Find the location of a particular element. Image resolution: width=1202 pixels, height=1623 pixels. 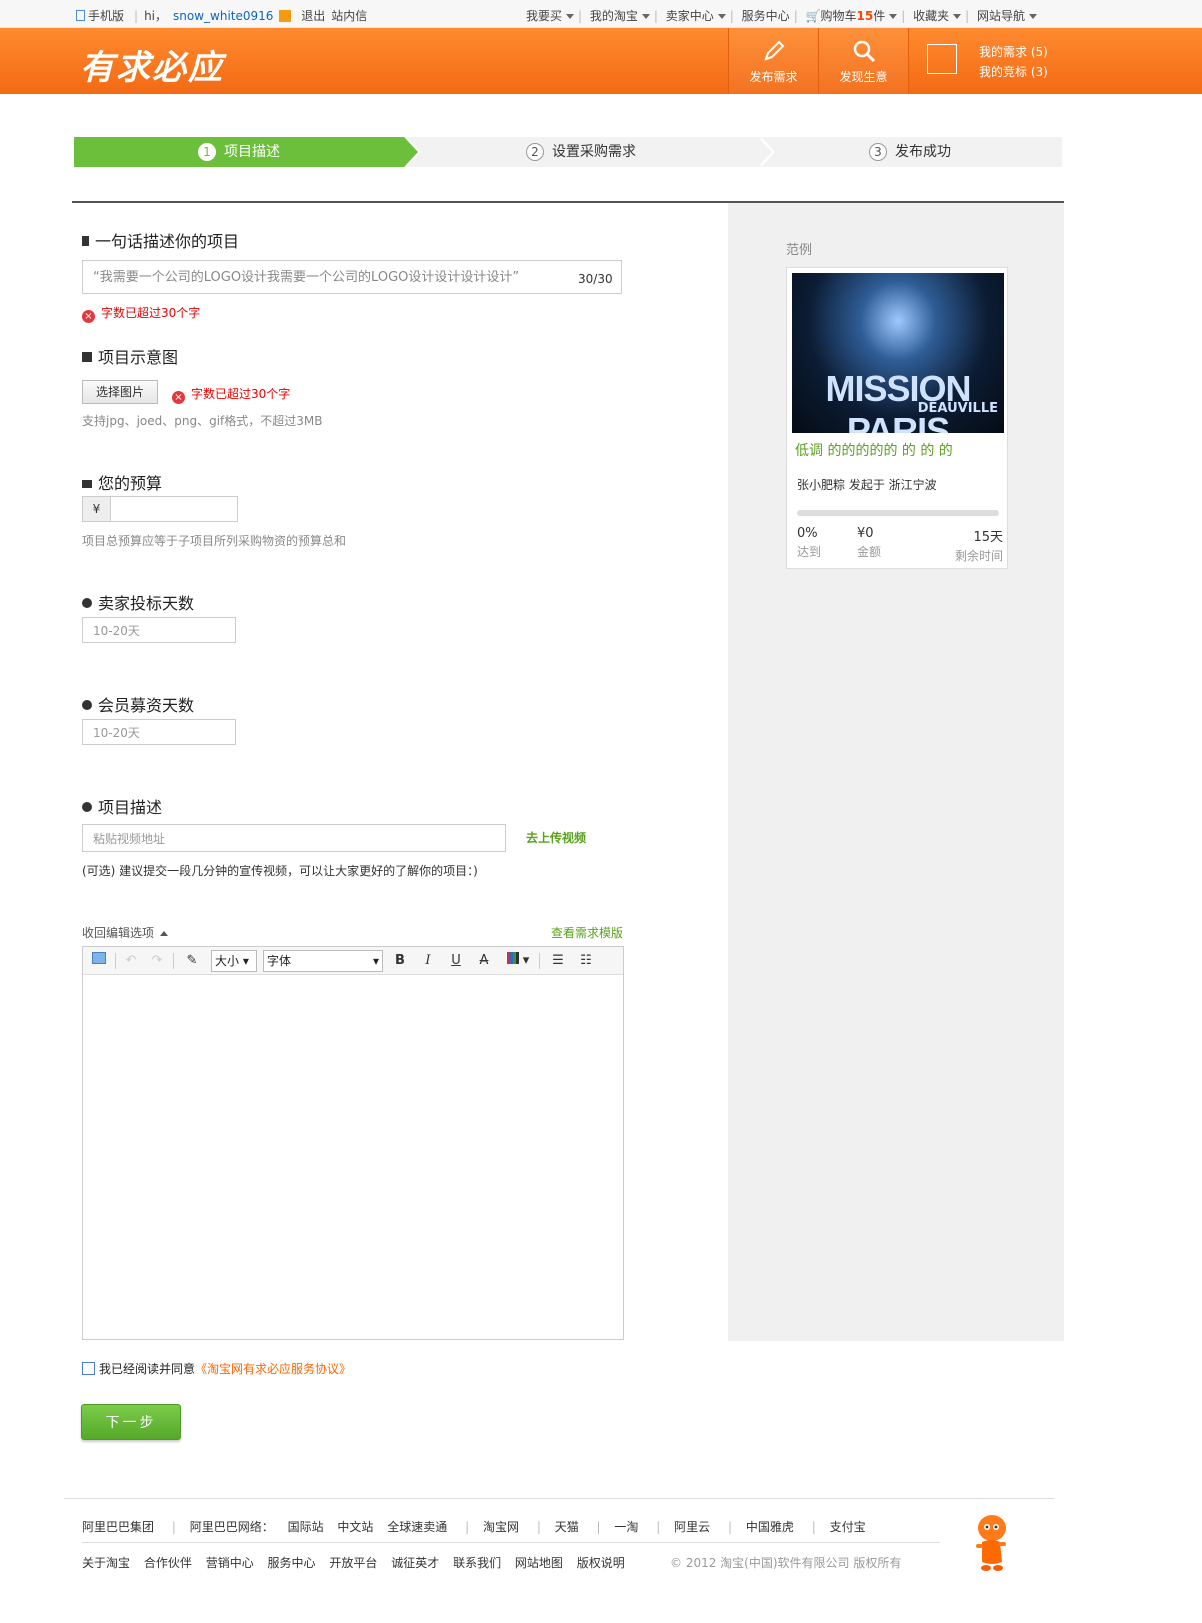

font-family-select: 字体 ▾ is located at coordinates (323, 961).